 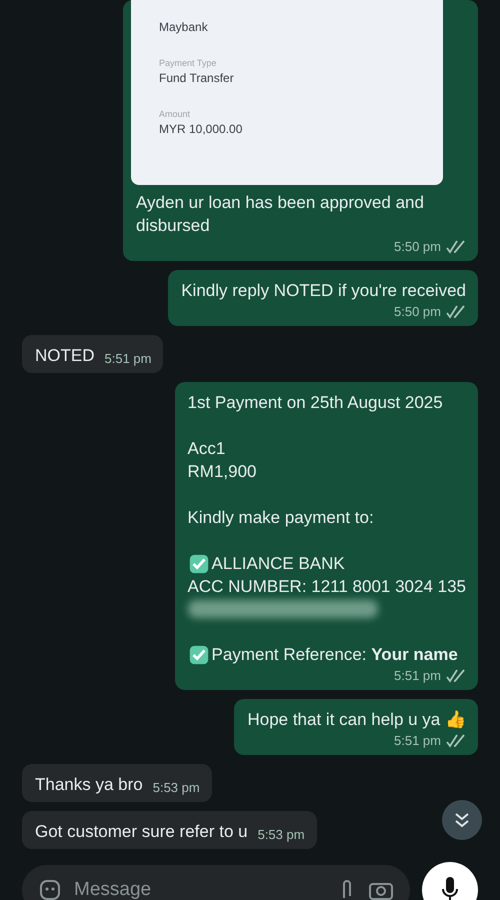 I want to click on double-chevron-icon, so click(x=462, y=820).